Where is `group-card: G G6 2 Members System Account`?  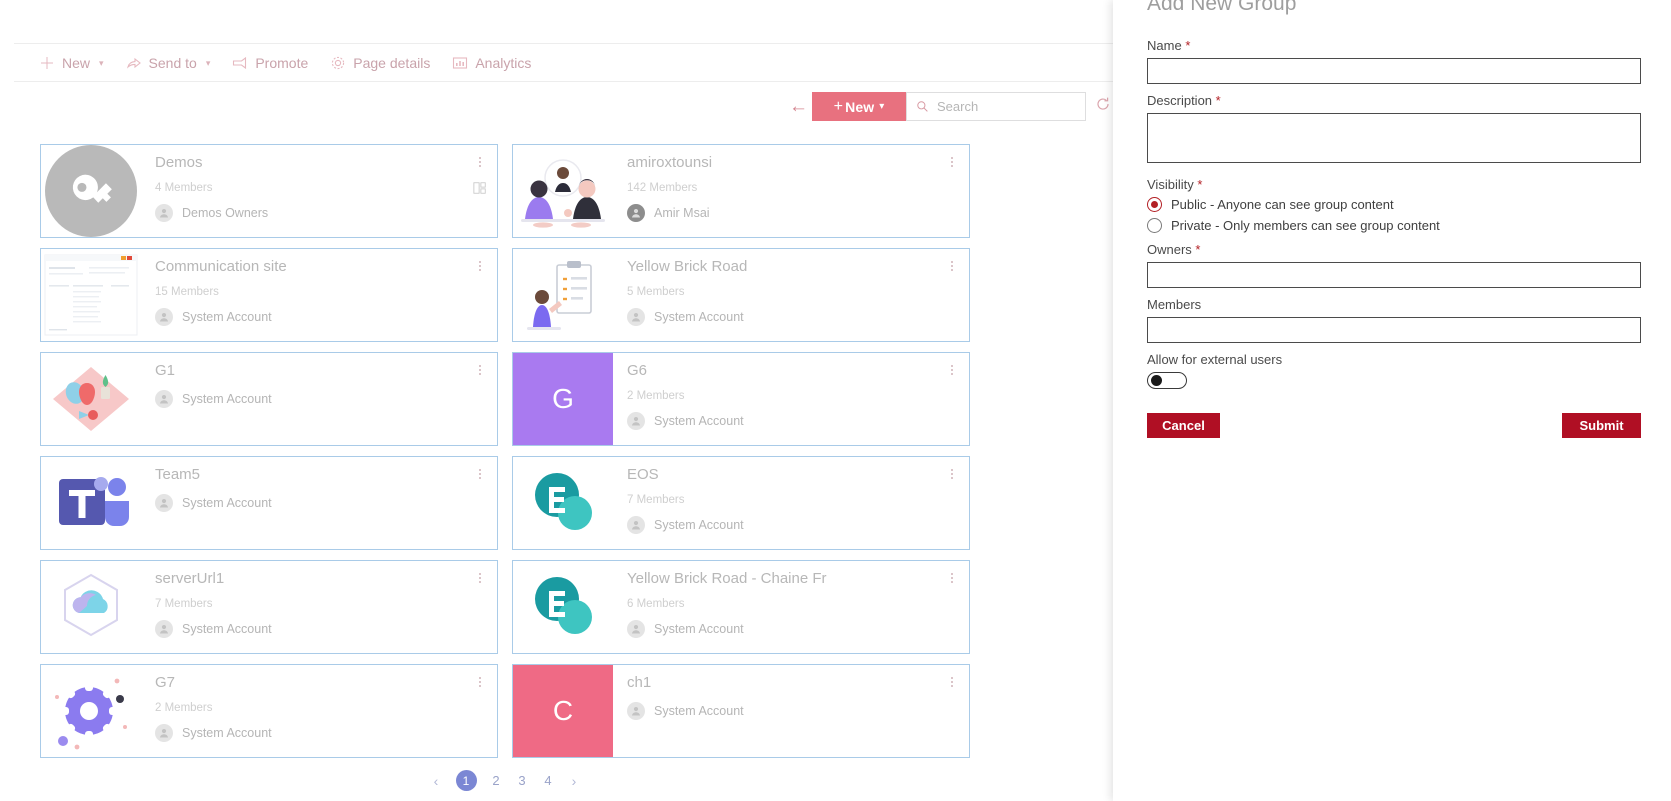 group-card: G G6 2 Members System Account is located at coordinates (741, 399).